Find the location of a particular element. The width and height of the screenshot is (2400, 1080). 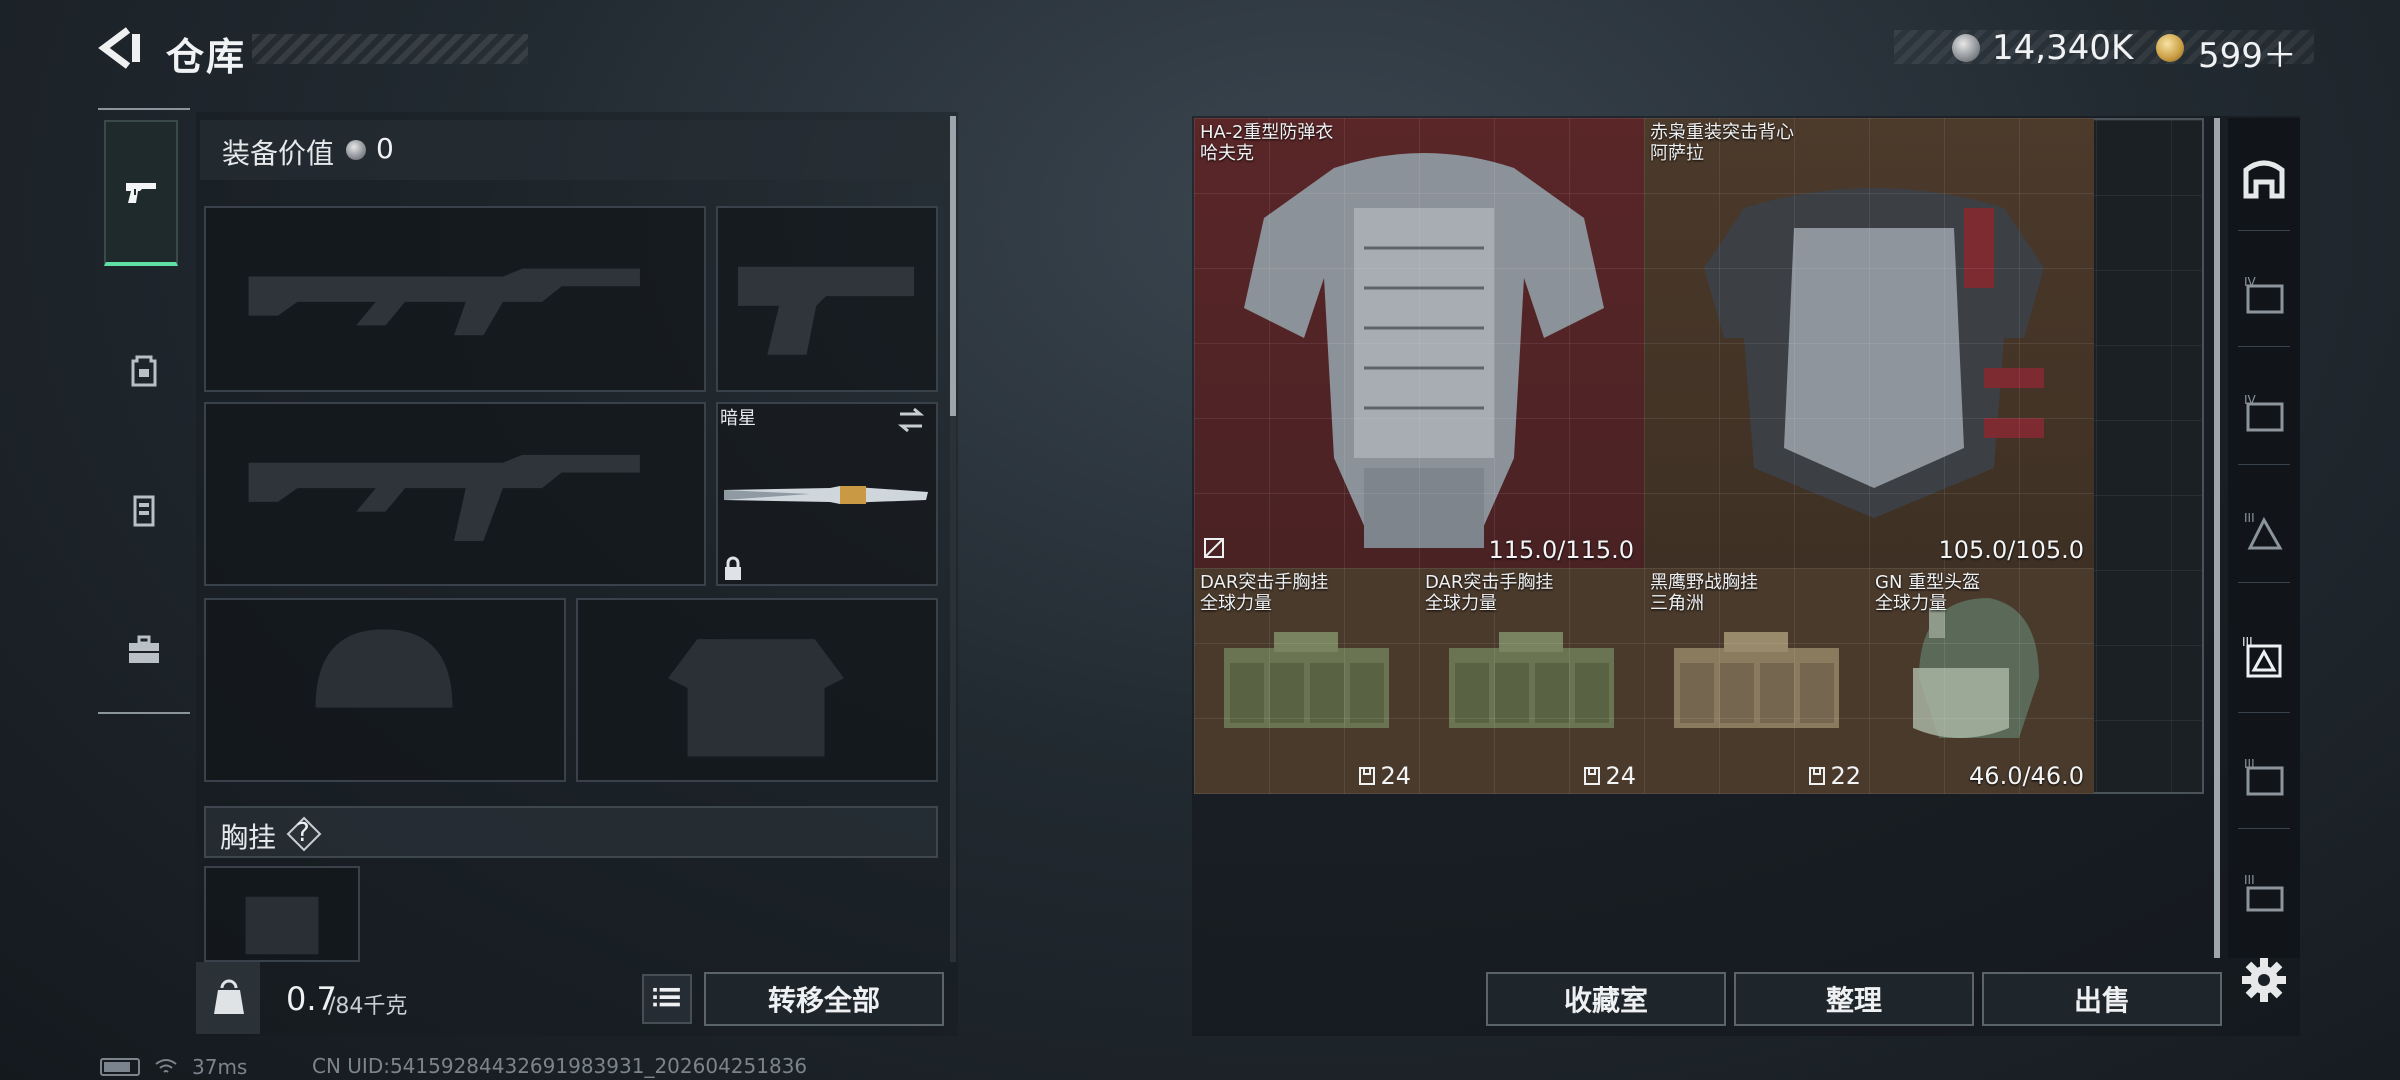

melee-weapon-name: 暗星 is located at coordinates (738, 418).